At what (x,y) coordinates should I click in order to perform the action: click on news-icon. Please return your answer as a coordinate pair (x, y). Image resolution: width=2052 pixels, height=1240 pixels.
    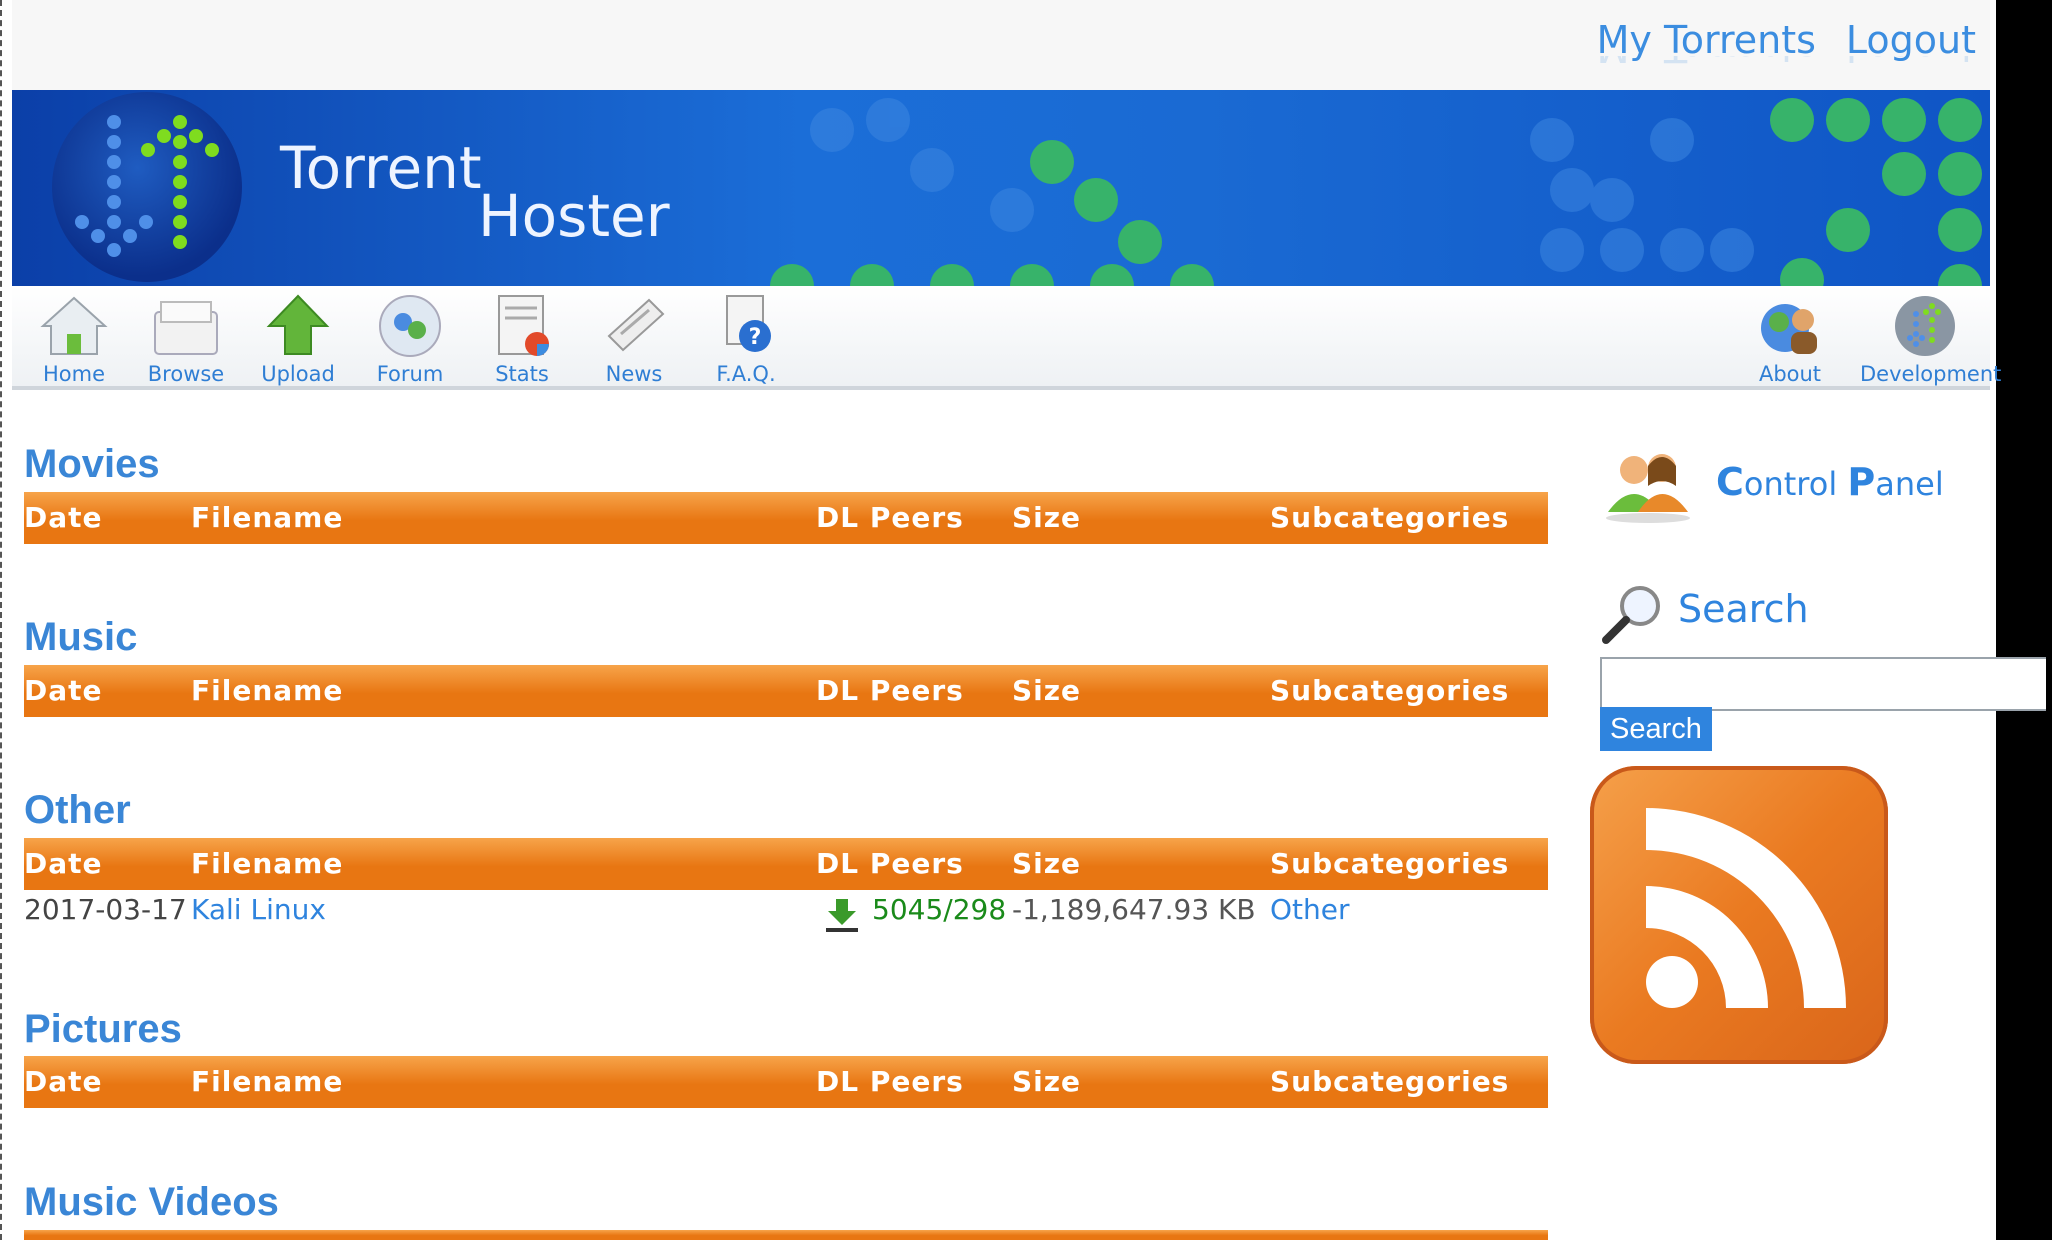
    Looking at the image, I should click on (636, 325).